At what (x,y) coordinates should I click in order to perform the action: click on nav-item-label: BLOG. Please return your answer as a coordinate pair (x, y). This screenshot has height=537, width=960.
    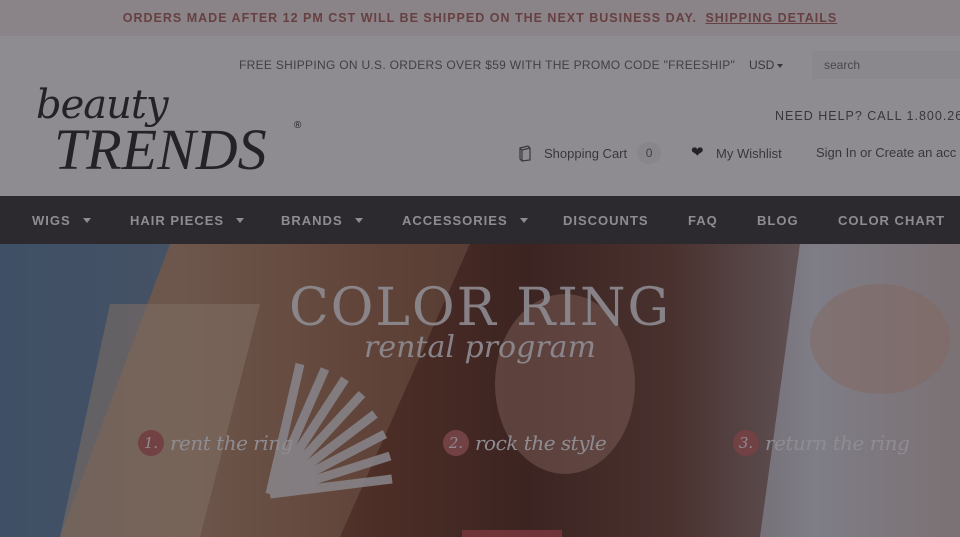
    Looking at the image, I should click on (778, 220).